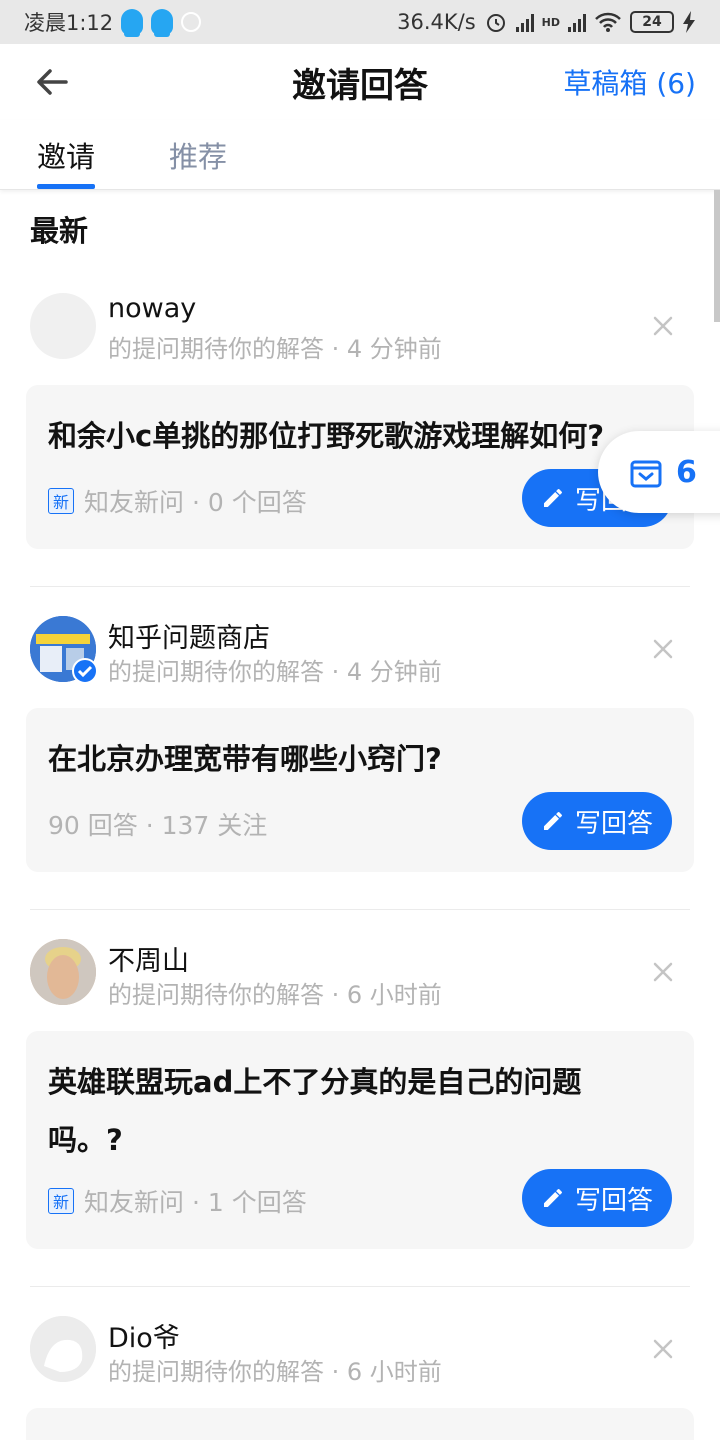  I want to click on tab-invite: 邀请, so click(66, 155).